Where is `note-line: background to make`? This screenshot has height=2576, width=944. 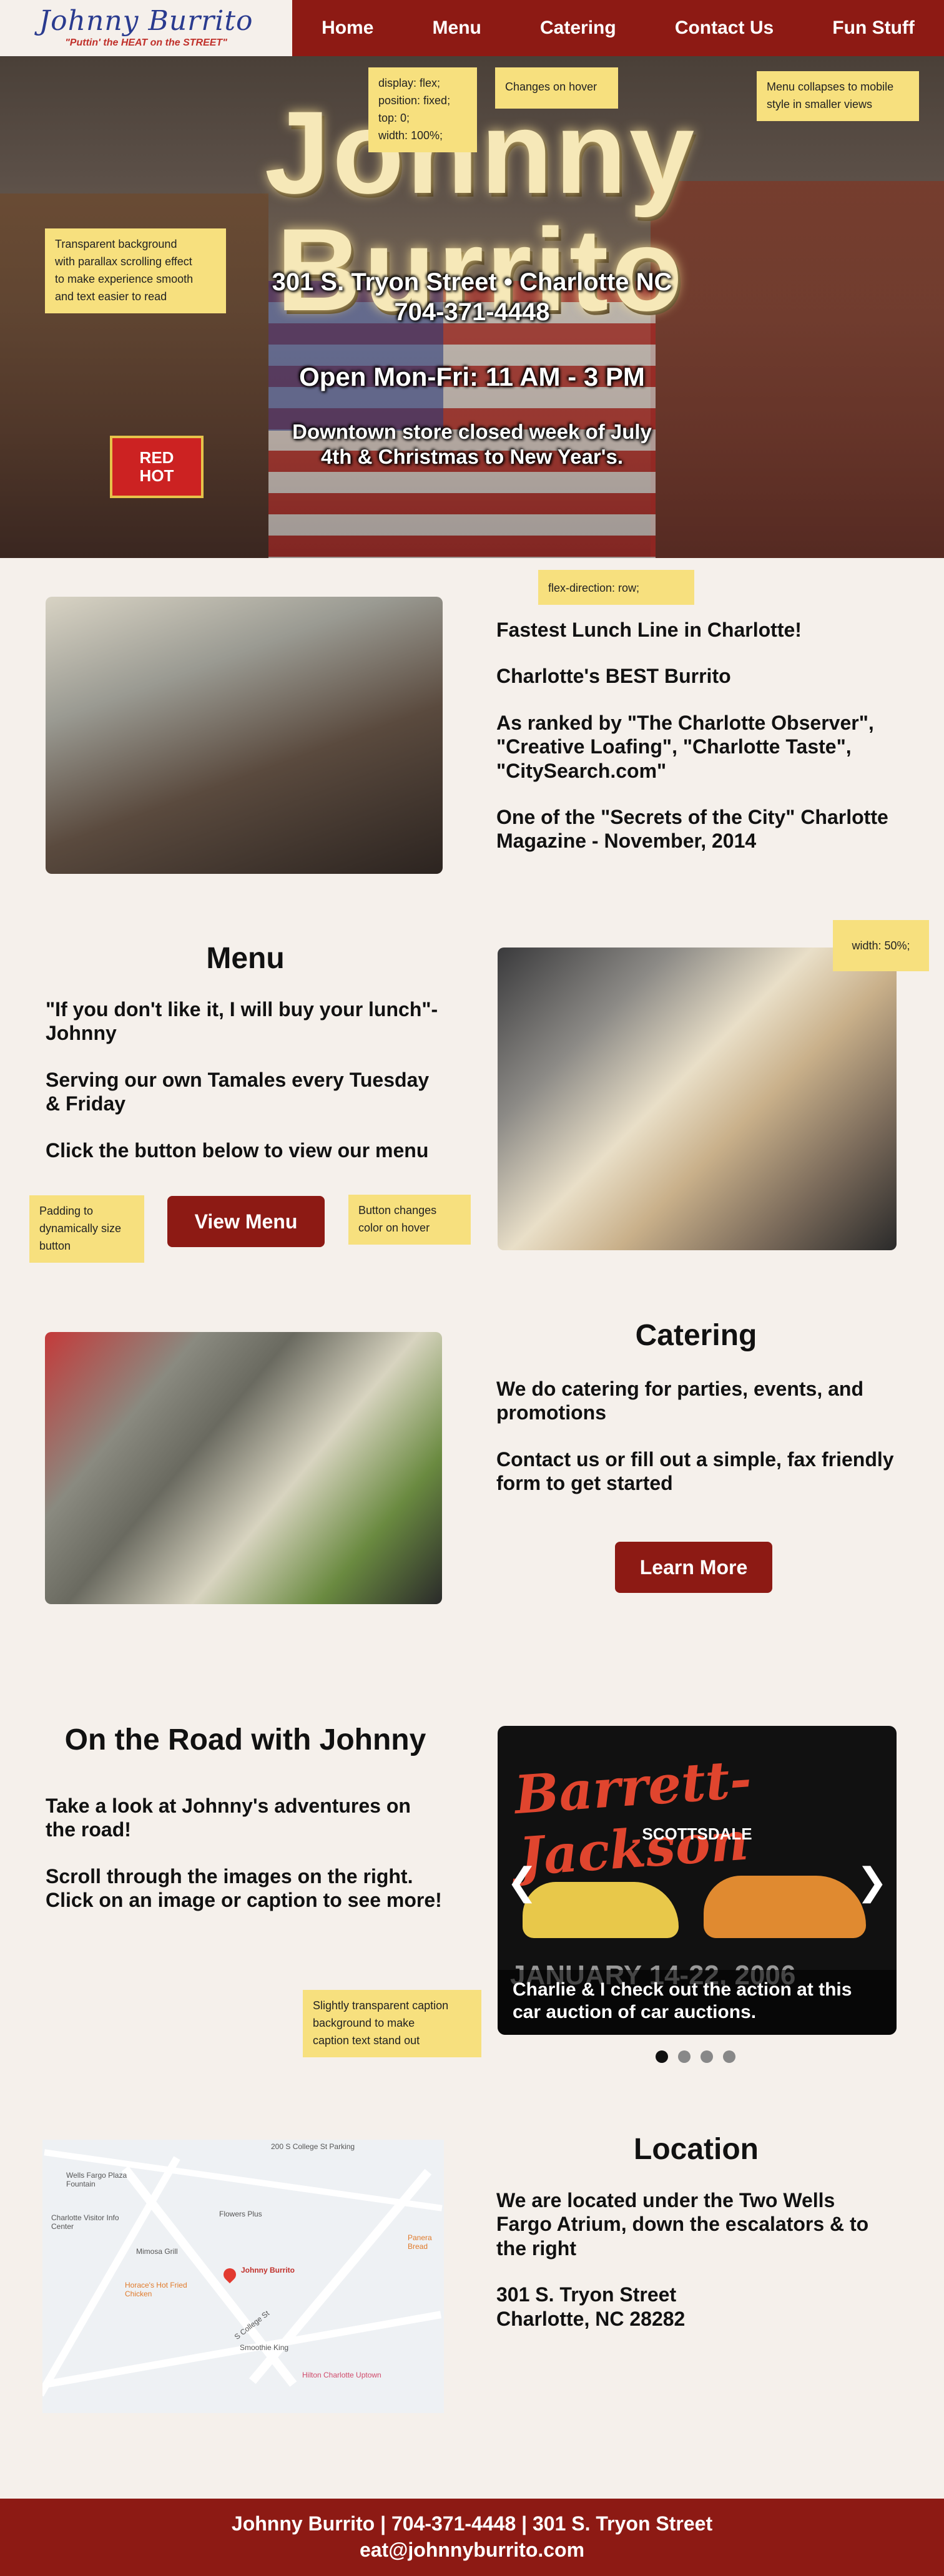
note-line: background to make is located at coordinates (364, 2022).